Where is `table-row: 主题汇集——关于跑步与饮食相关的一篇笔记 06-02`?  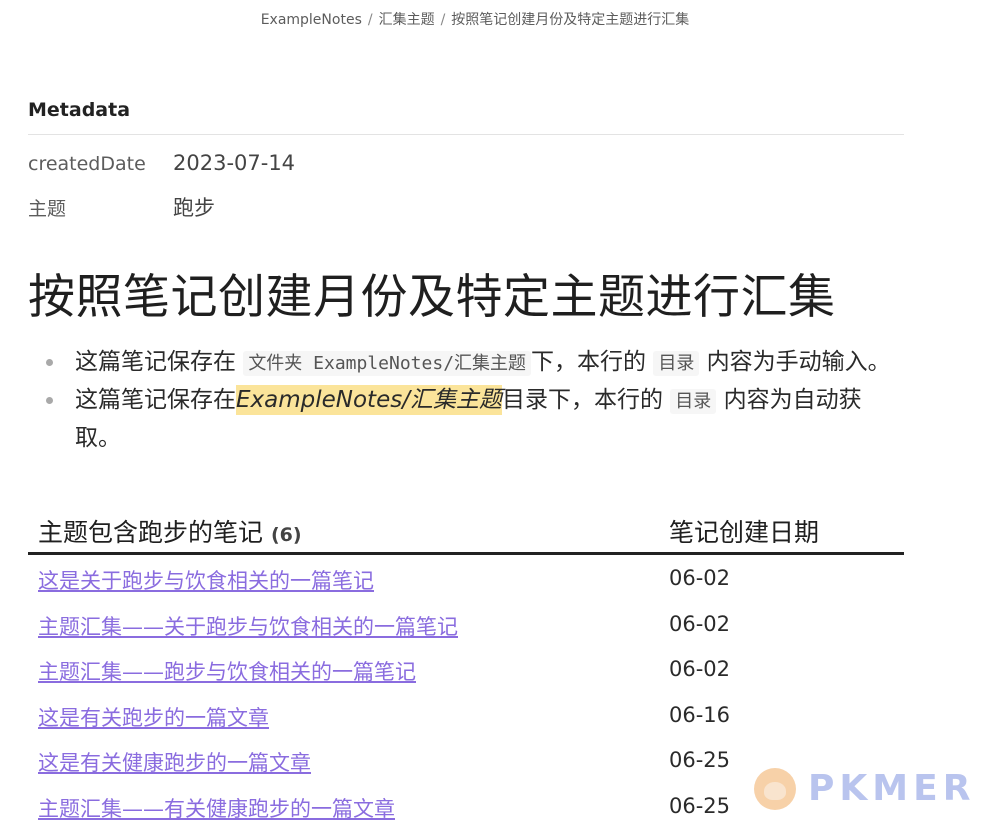 table-row: 主题汇集——关于跑步与饮食相关的一篇笔记 06-02 is located at coordinates (466, 624).